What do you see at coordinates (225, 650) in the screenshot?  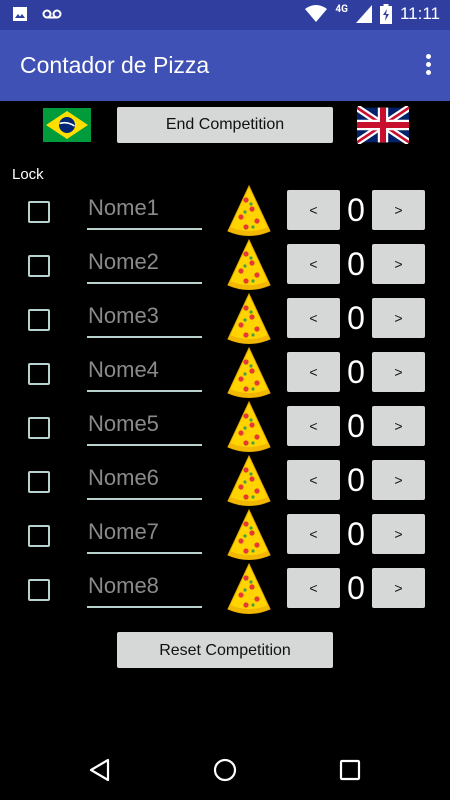 I see `reset-competition-button: Reset Competition` at bounding box center [225, 650].